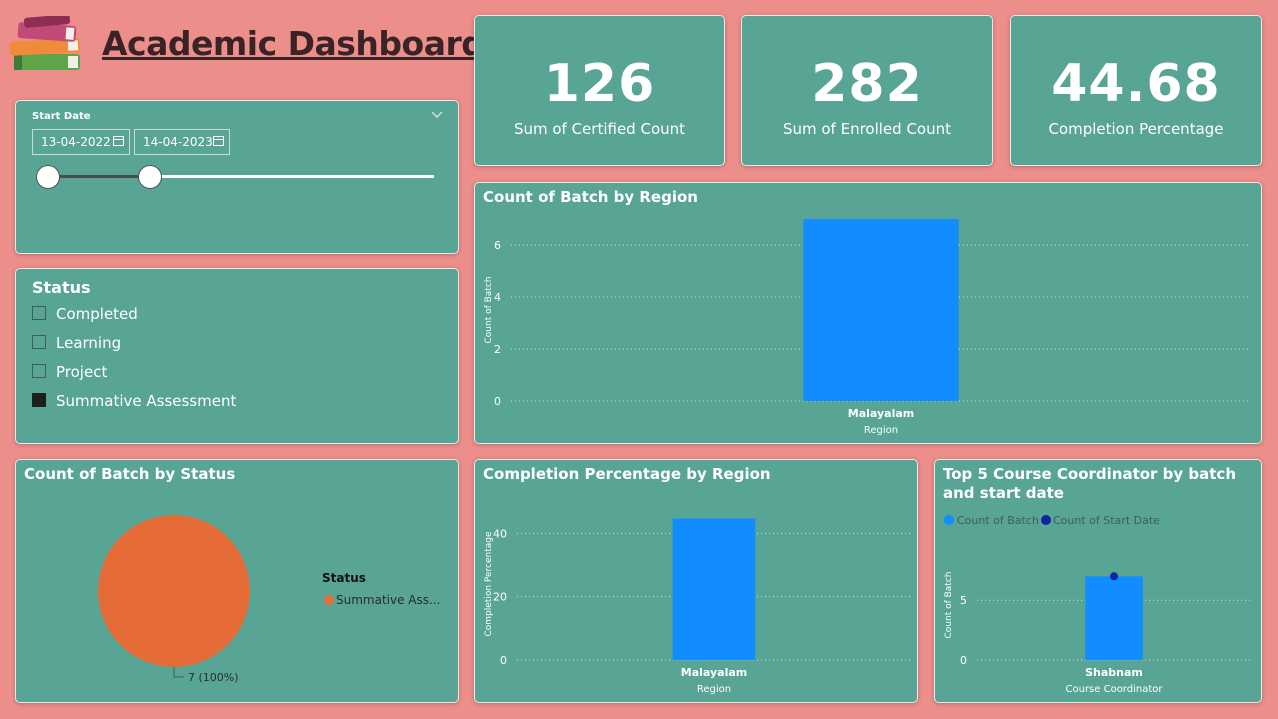 Image resolution: width=1278 pixels, height=719 pixels. Describe the element at coordinates (867, 129) in the screenshot. I see `kpi-label: Sum of Enrolled Count` at that location.